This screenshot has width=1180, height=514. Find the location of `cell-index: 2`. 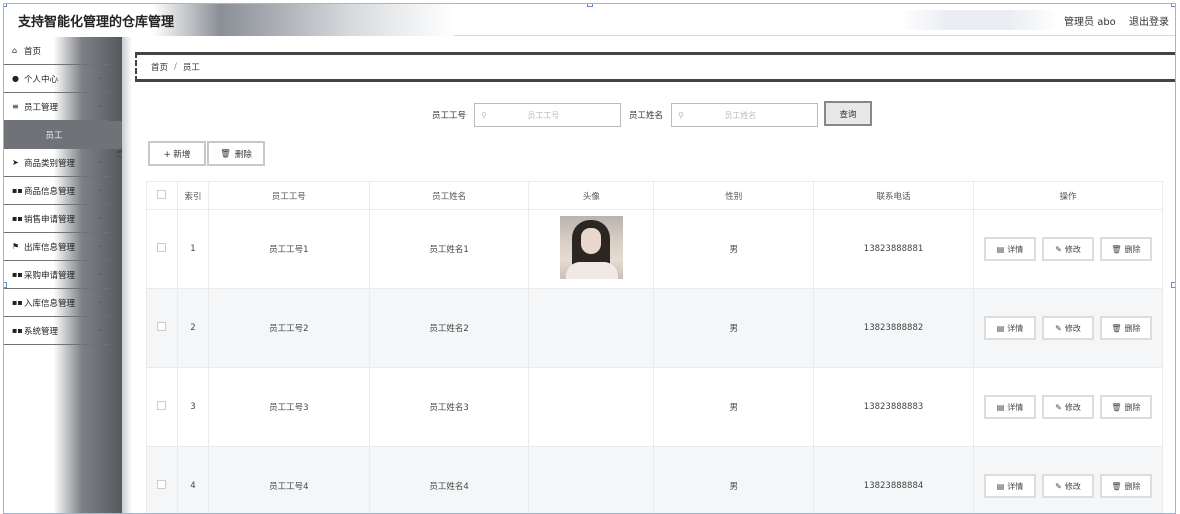

cell-index: 2 is located at coordinates (192, 328).